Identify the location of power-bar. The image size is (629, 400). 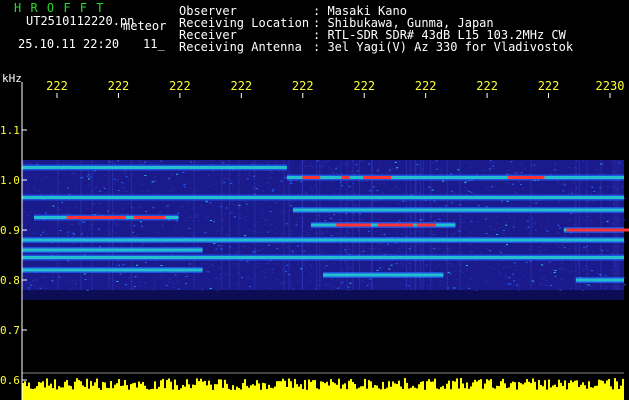
(323, 386).